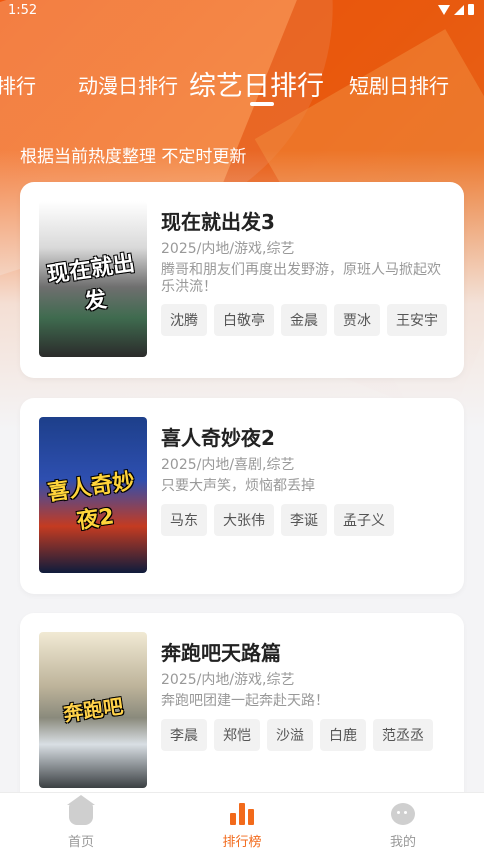 The height and width of the screenshot is (861, 484). What do you see at coordinates (238, 486) in the screenshot?
I see `show-description: 只要大声笑，烦恼都丢掉` at bounding box center [238, 486].